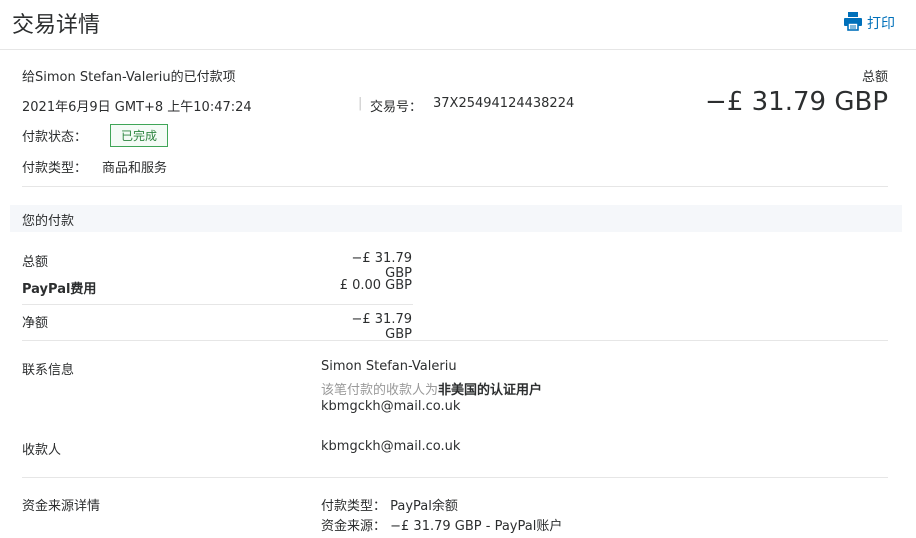 This screenshot has height=538, width=916. I want to click on contact-label: 联系信息, so click(48, 370).